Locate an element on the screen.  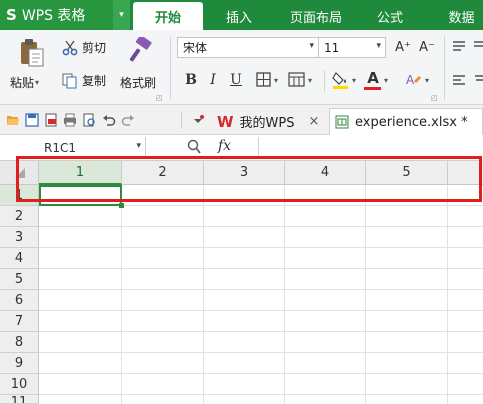
cut-button: 剪切 is located at coordinates (84, 47).